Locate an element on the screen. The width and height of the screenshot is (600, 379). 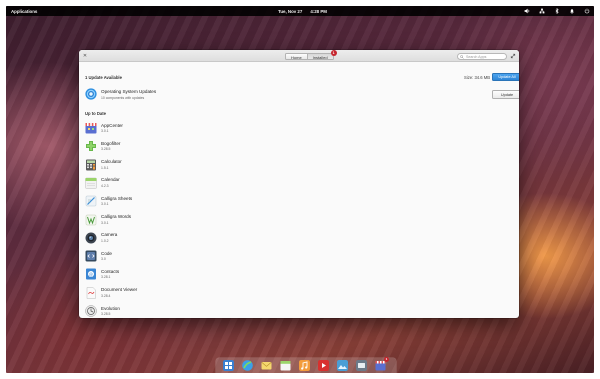
appcenter-icon is located at coordinates (91, 128).